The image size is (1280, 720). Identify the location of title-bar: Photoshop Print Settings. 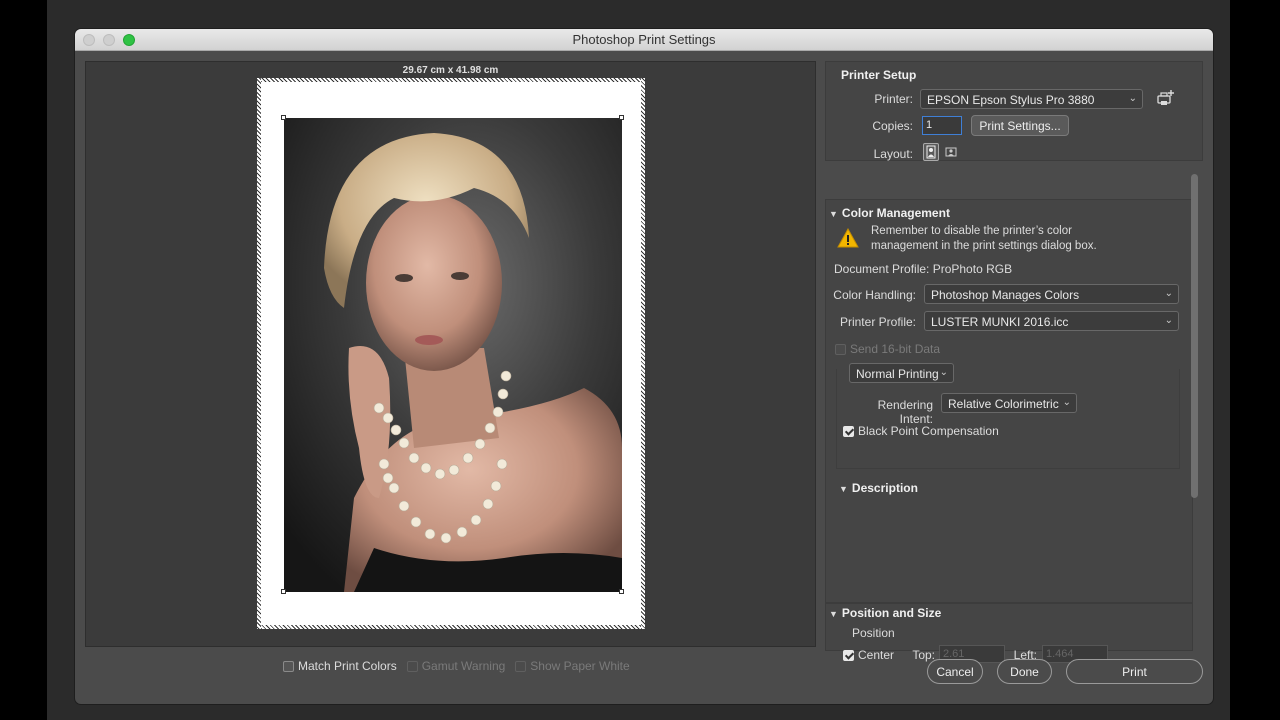
(644, 40).